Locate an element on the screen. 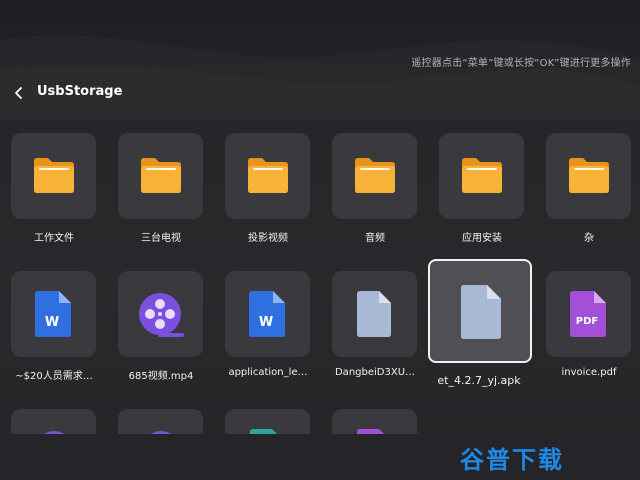  file-tile-word-2: W is located at coordinates (267, 314).